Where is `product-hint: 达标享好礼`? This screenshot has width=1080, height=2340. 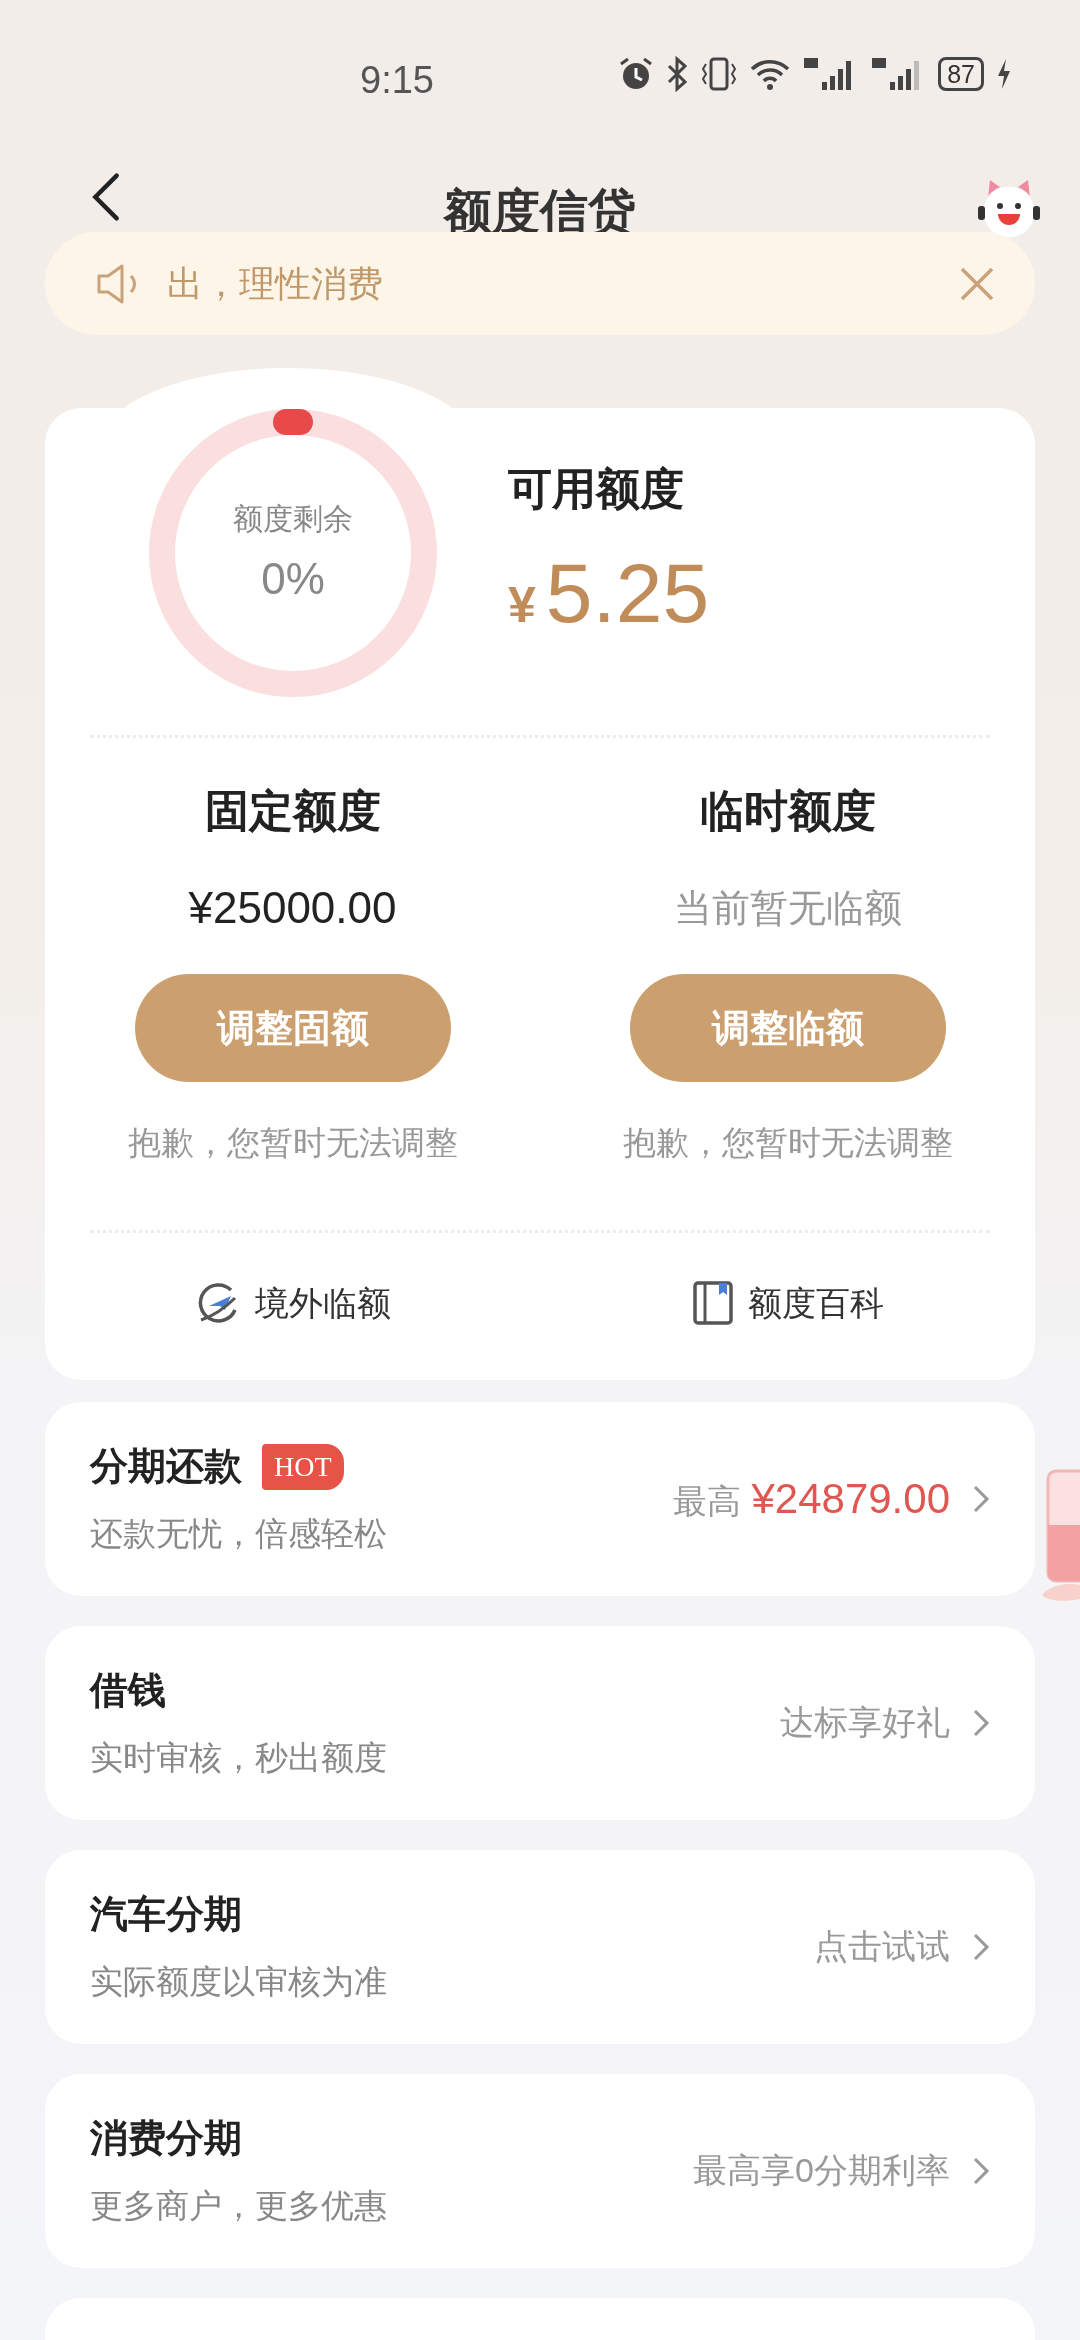
product-hint: 达标享好礼 is located at coordinates (865, 1722).